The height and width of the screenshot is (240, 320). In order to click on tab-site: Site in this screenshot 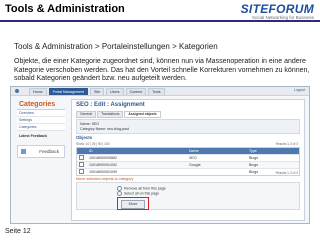, I will do `click(97, 91)`.